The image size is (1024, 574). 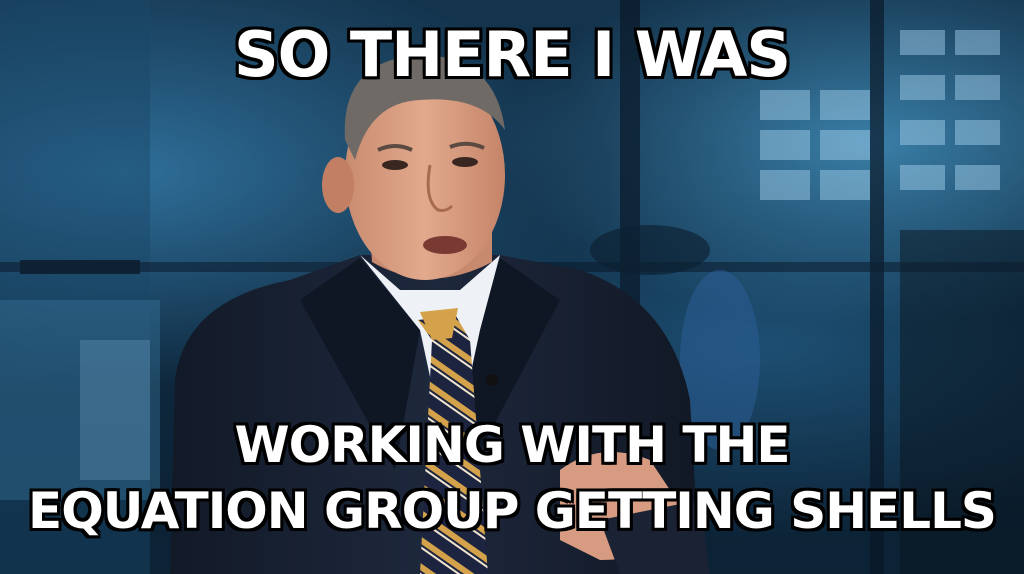 What do you see at coordinates (512, 54) in the screenshot?
I see `meme-top-caption: SO THERE I WAS` at bounding box center [512, 54].